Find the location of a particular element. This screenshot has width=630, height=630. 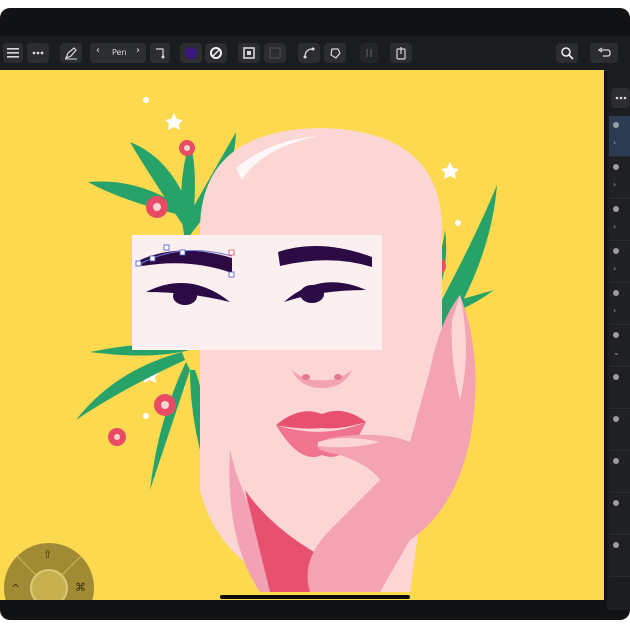

join-button is located at coordinates (309, 53).